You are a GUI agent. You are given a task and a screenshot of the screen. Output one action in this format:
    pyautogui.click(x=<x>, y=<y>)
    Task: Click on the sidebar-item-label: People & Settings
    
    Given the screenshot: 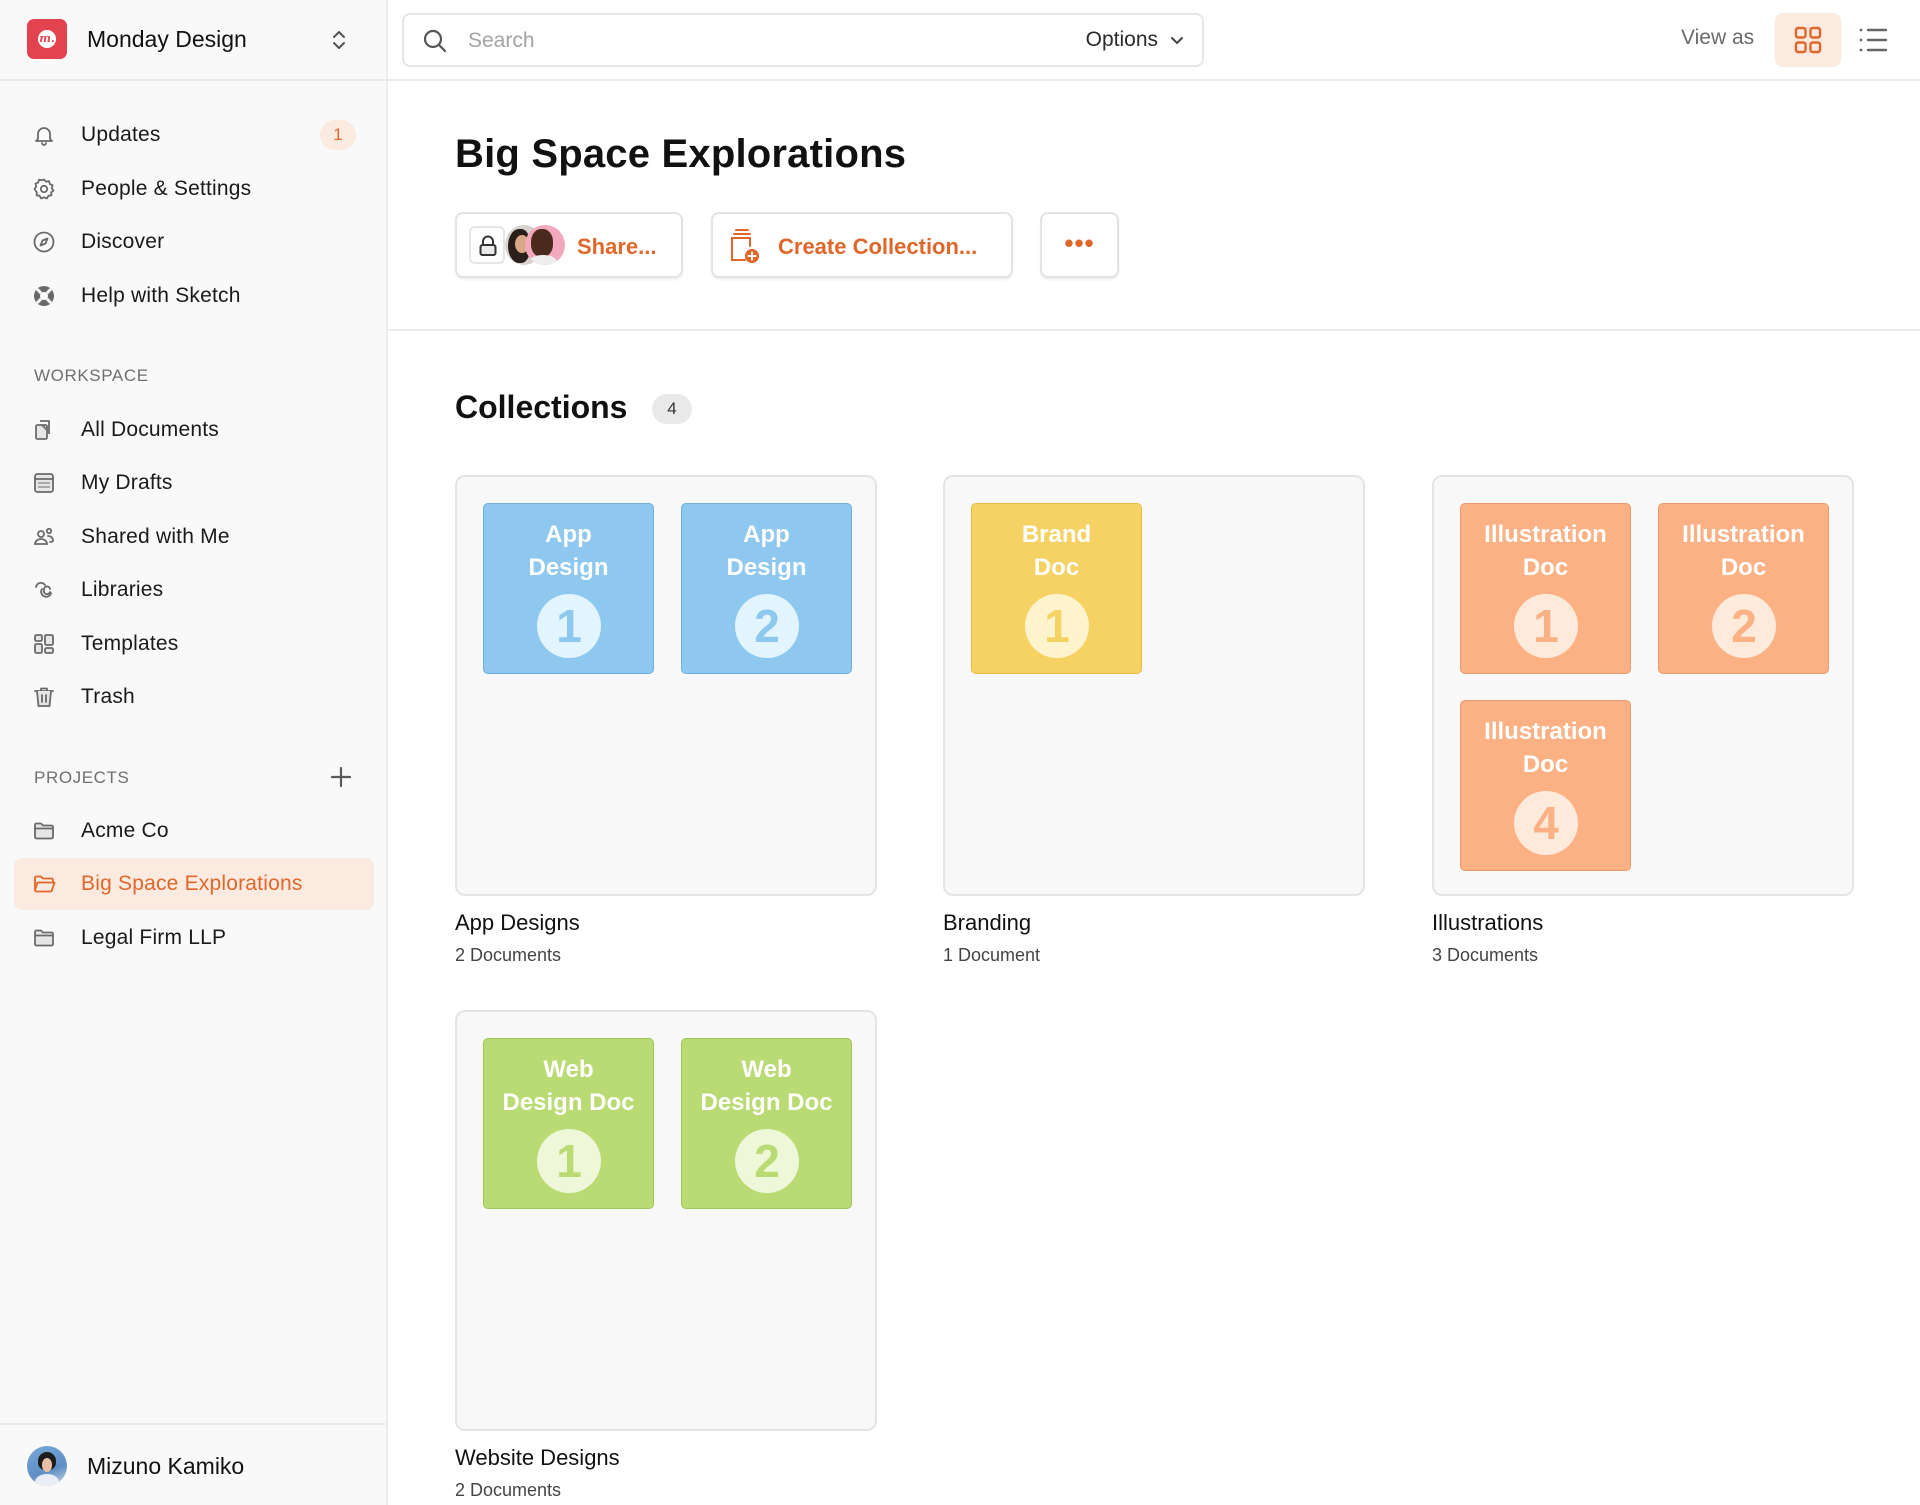 What is the action you would take?
    pyautogui.click(x=166, y=188)
    